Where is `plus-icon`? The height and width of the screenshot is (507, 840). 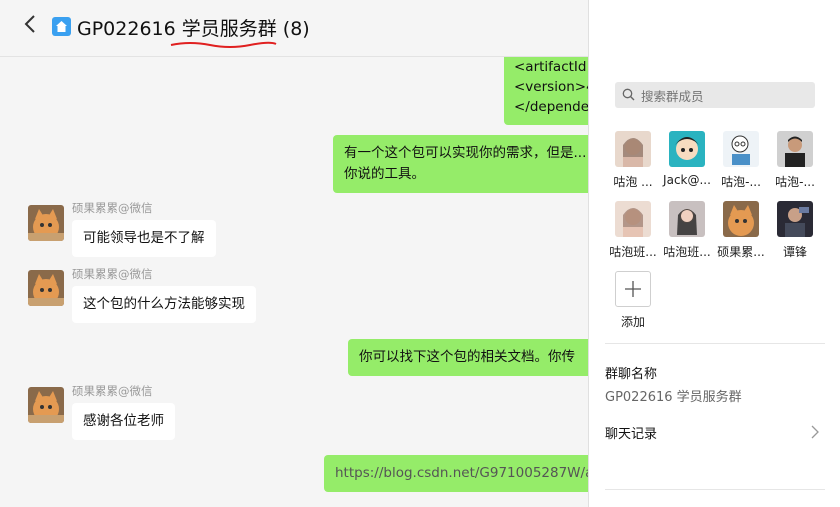 plus-icon is located at coordinates (633, 289).